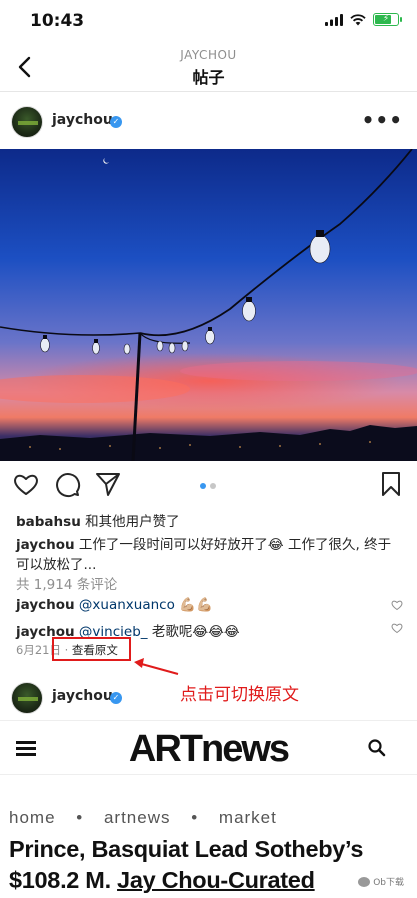  I want to click on likes-line: babahsu 和其他用户赞了, so click(98, 520).